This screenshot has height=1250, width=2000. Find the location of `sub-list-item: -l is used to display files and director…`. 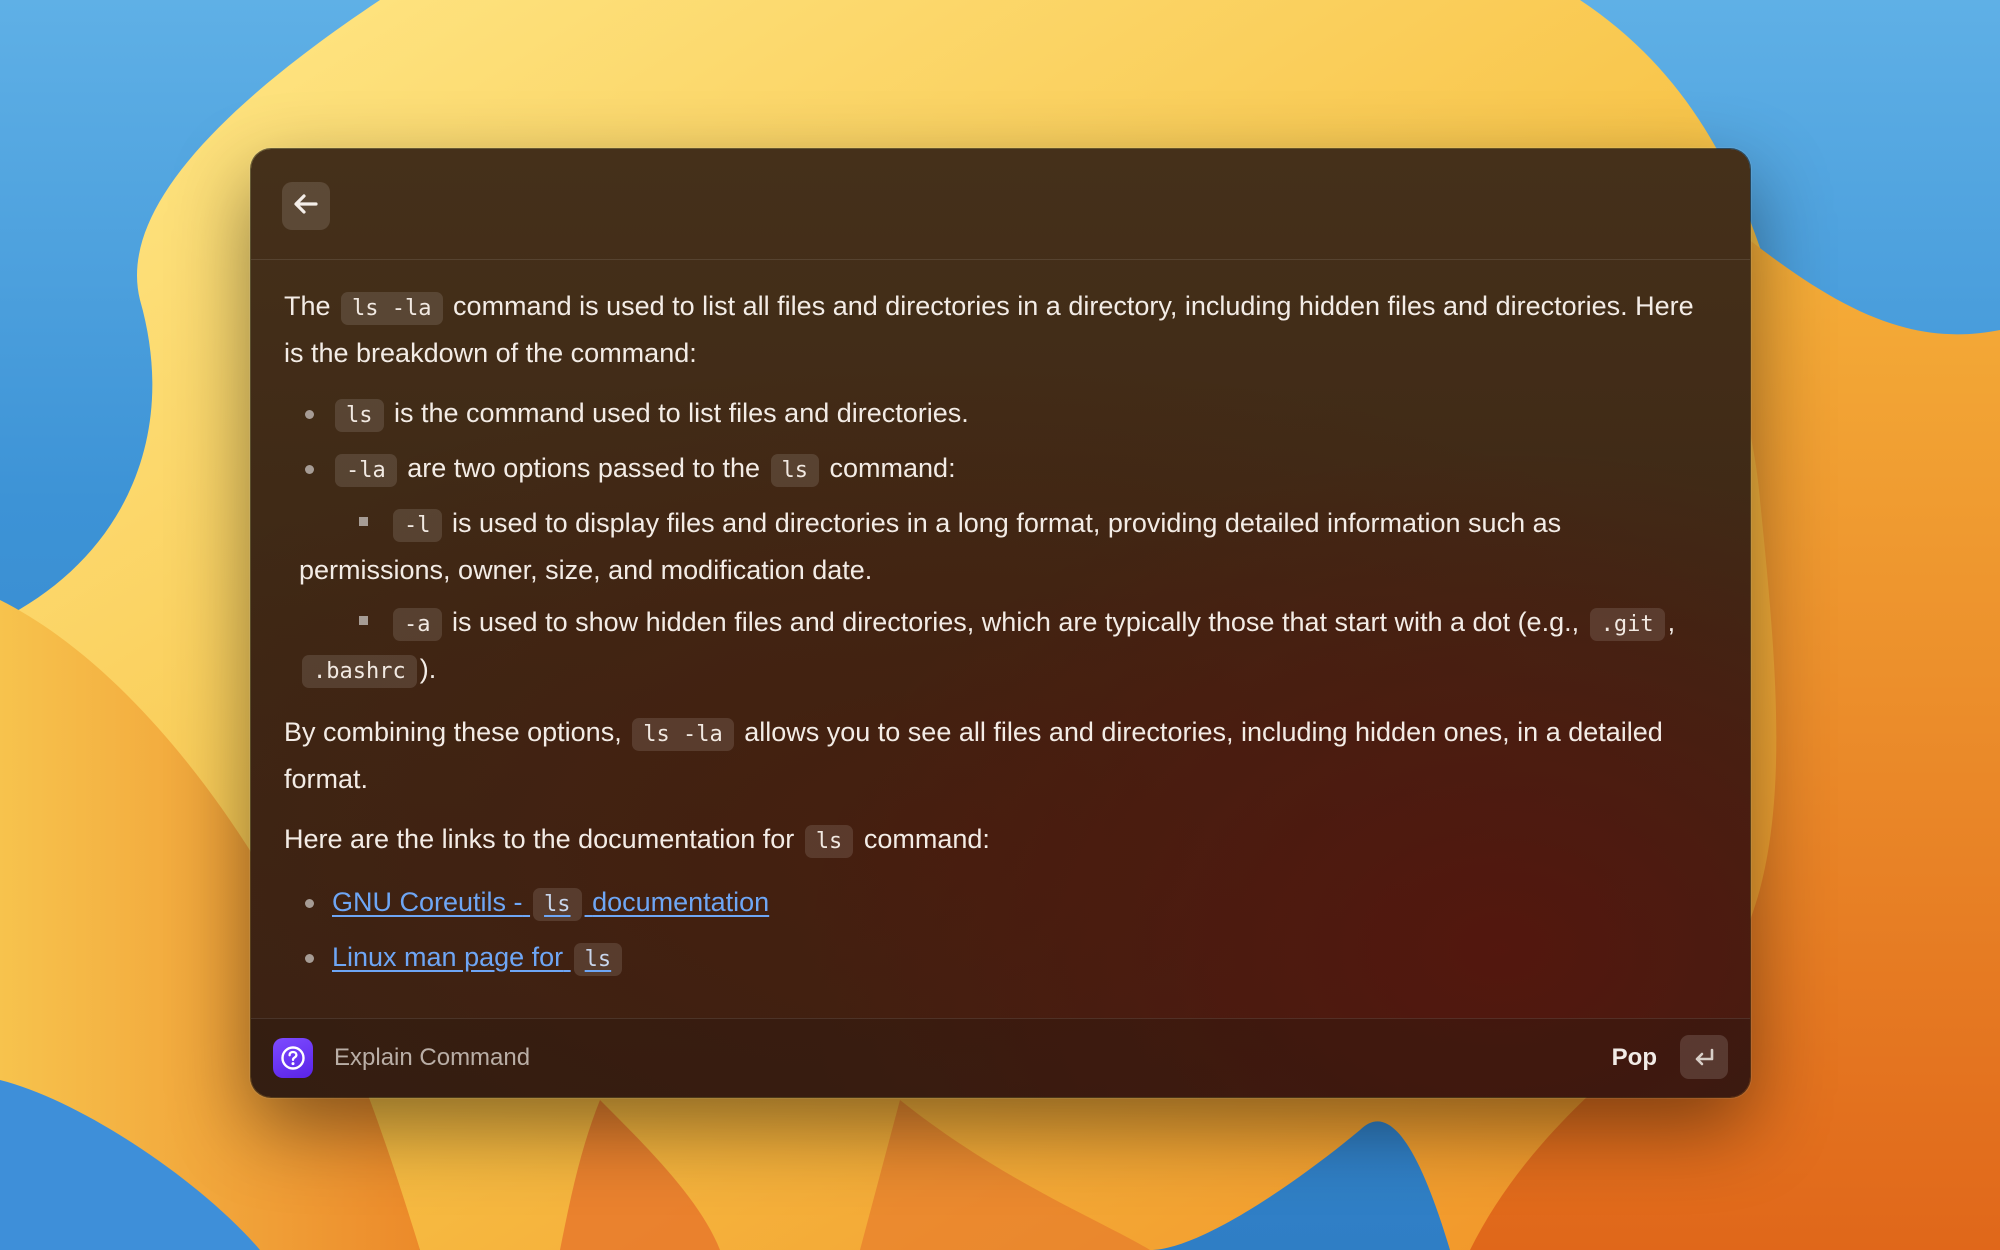

sub-list-item: -l is used to display files and director… is located at coordinates (999, 546).